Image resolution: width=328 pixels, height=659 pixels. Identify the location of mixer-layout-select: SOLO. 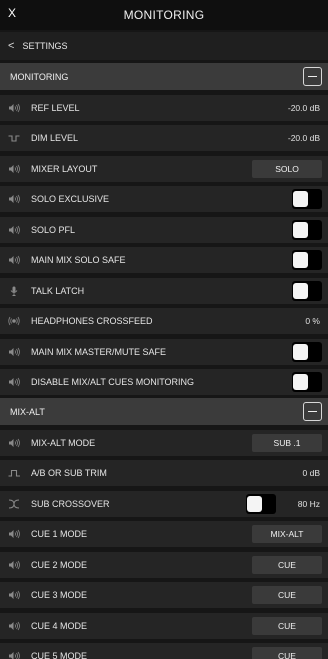
(287, 168).